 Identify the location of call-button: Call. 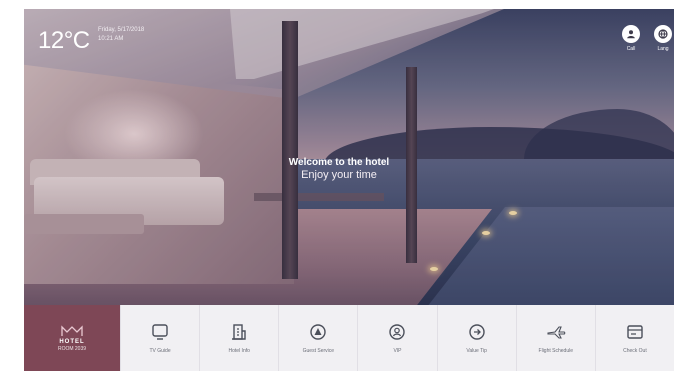
(631, 38).